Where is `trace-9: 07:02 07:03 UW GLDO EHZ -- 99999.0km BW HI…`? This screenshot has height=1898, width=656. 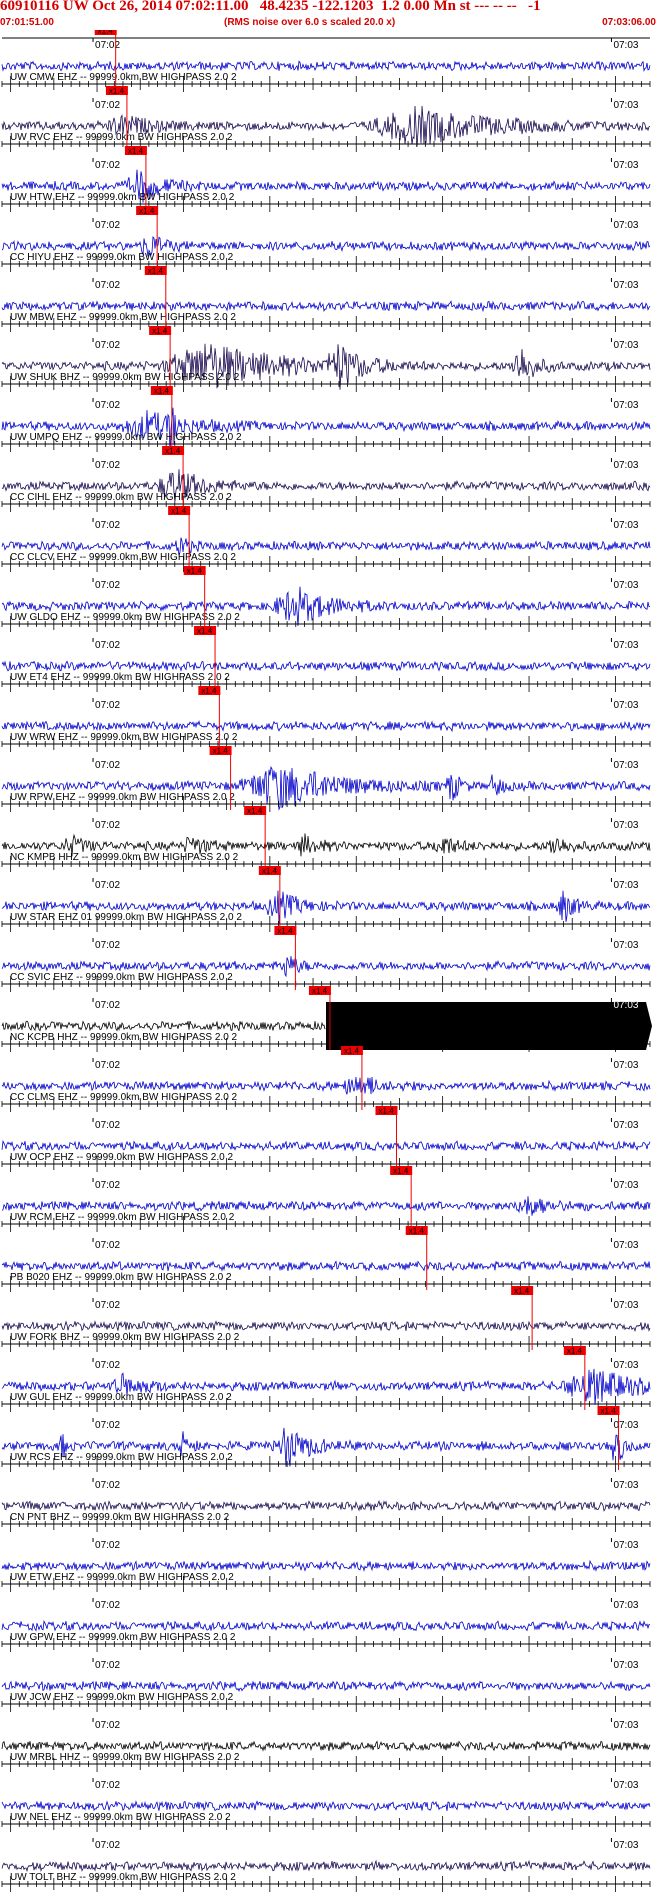
trace-9: 07:02 07:03 UW GLDO EHZ -- 99999.0km BW HI… is located at coordinates (326, 599).